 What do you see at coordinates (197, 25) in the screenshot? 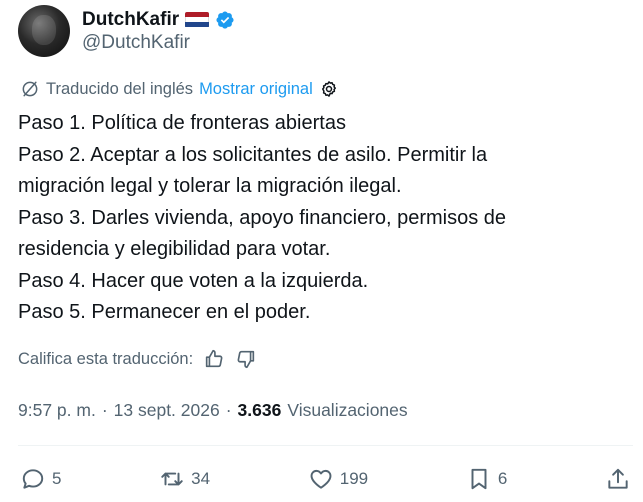
I see `flag-blue-stripe` at bounding box center [197, 25].